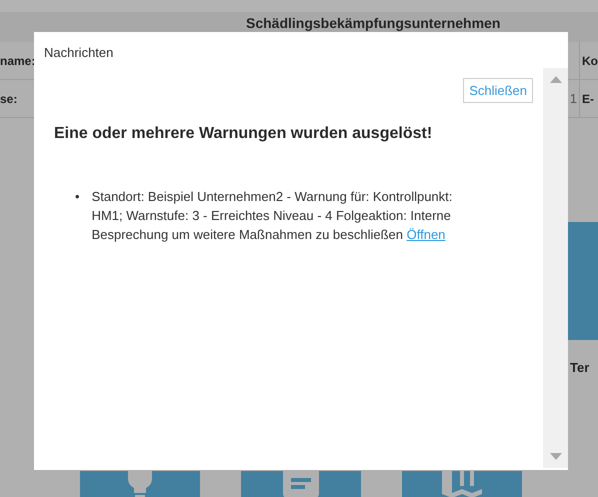 This screenshot has width=598, height=497. Describe the element at coordinates (243, 134) in the screenshot. I see `dialog-heading: Eine oder mehrere Warnungen wurden ausgelöst!` at that location.